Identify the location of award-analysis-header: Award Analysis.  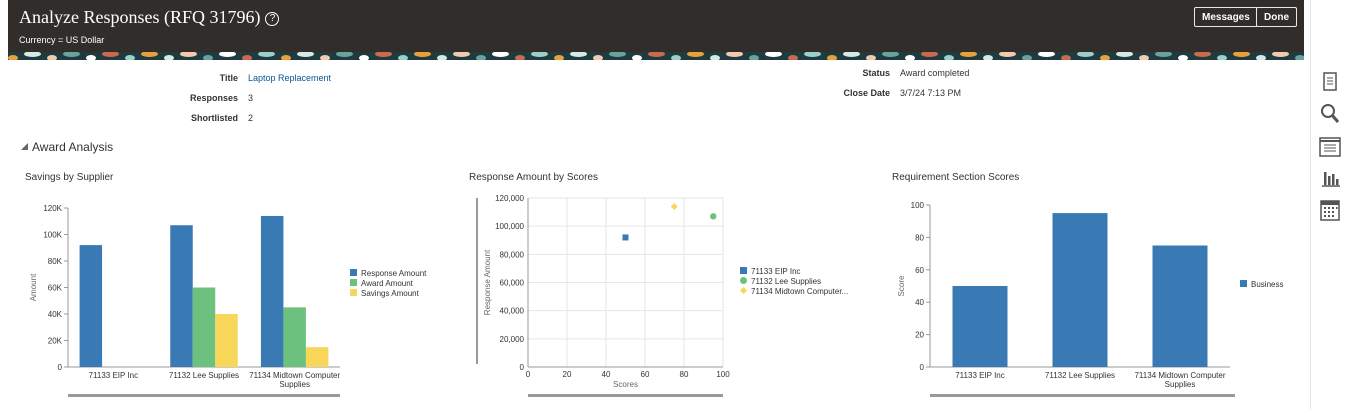
(67, 147).